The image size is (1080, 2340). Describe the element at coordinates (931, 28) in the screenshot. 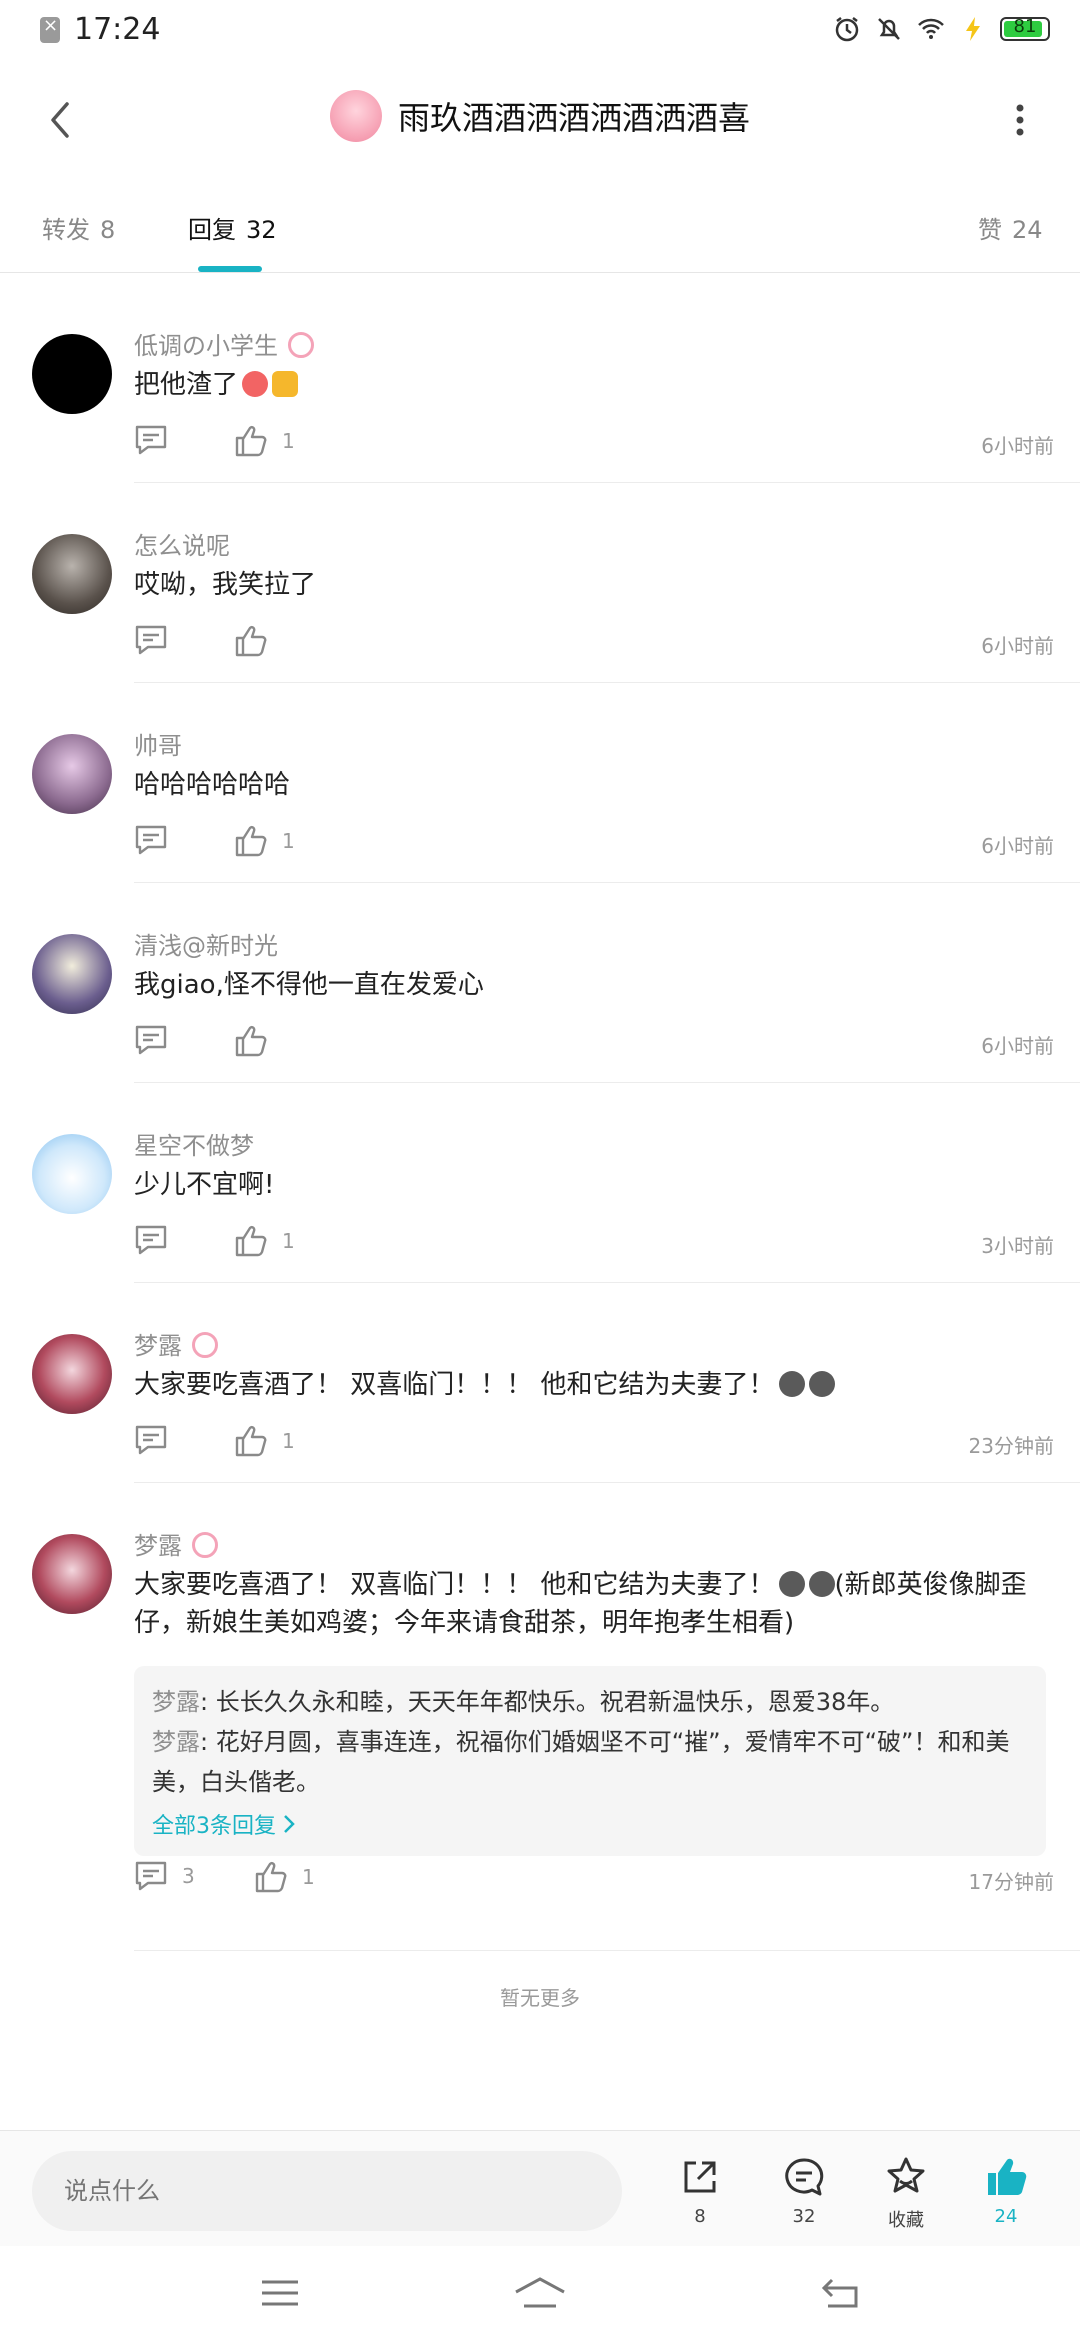

I see `wifi-icon` at that location.